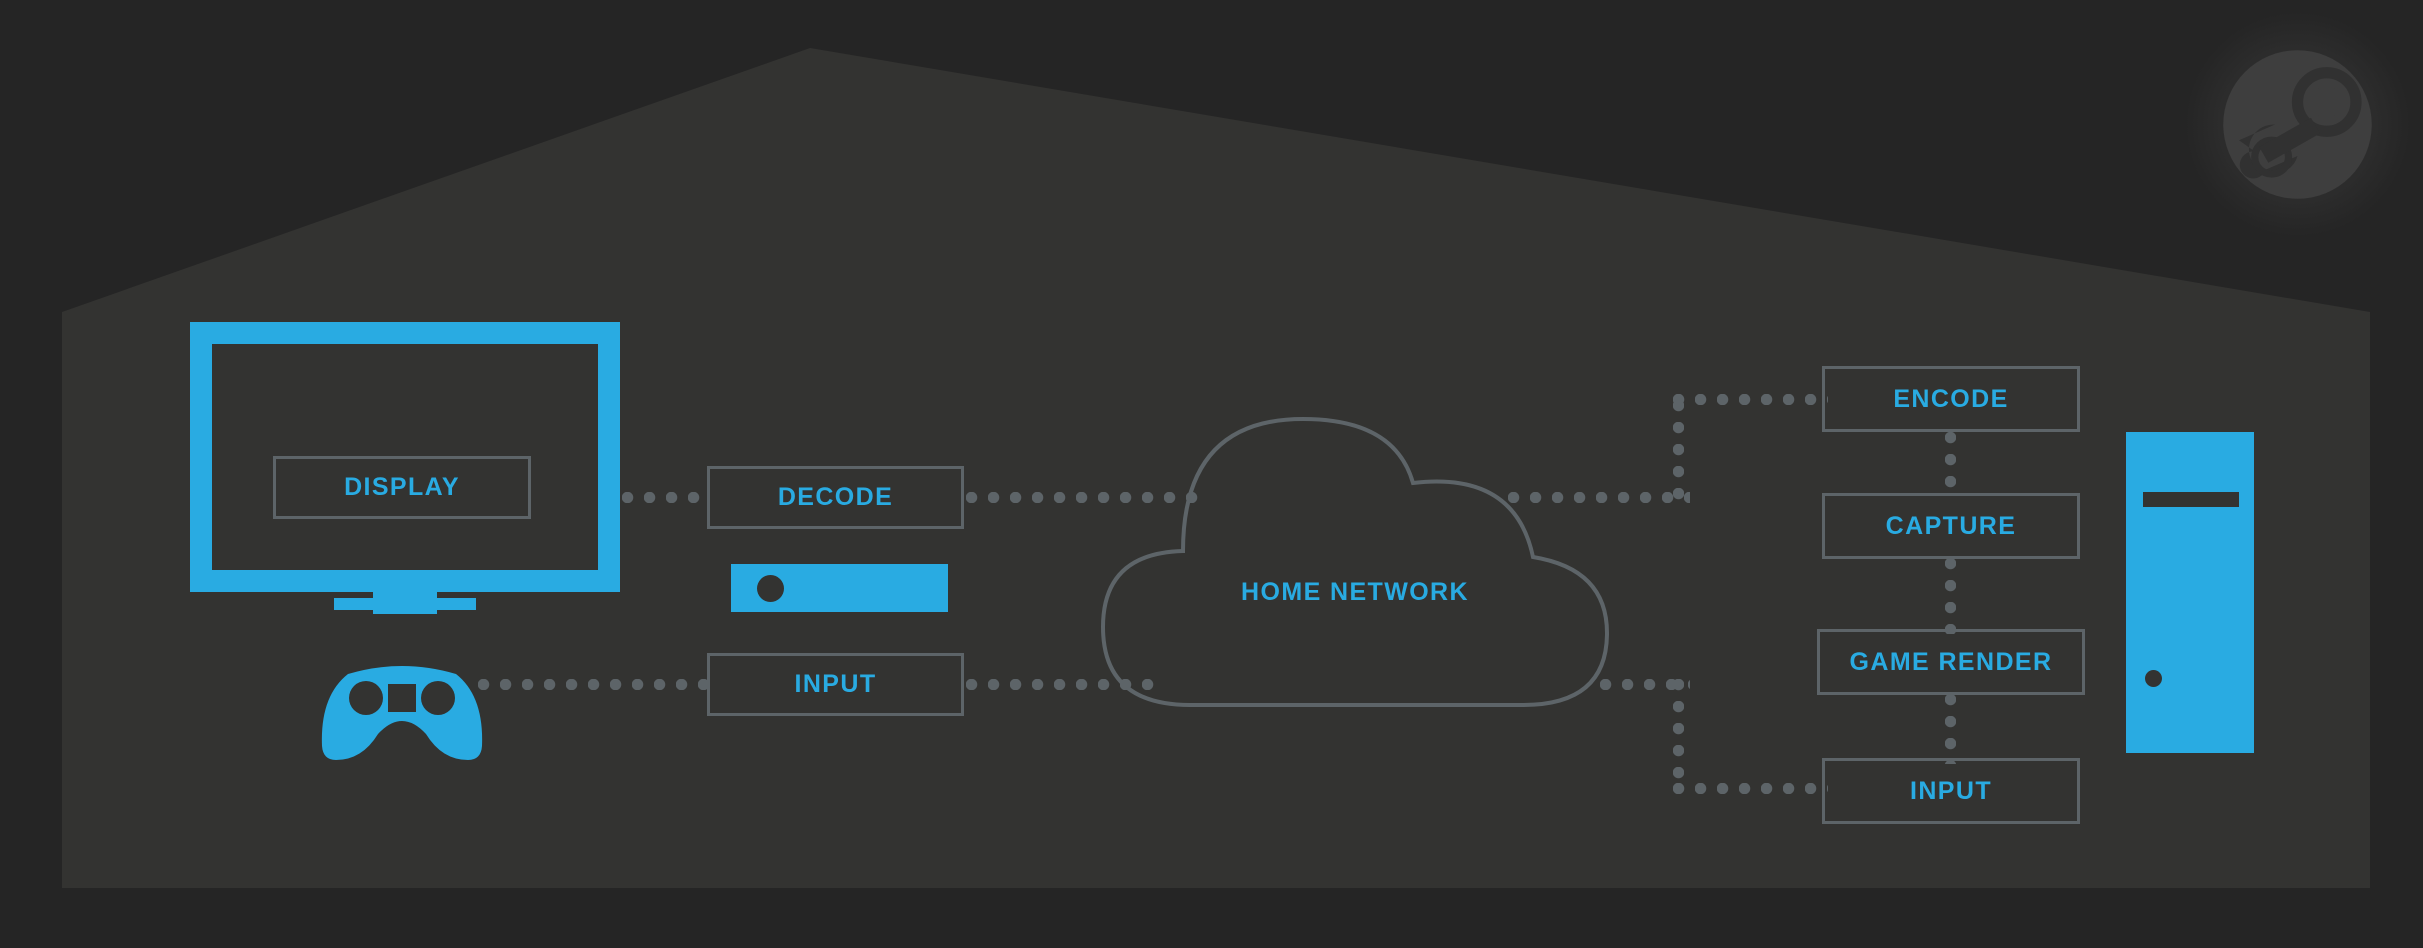 This screenshot has width=2423, height=948. I want to click on connector-encode-riser, so click(1678, 450).